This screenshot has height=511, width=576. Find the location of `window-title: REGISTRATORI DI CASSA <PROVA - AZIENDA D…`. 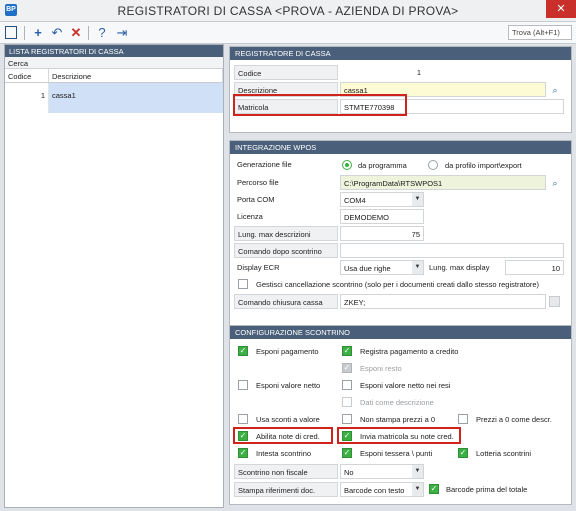

window-title: REGISTRATORI DI CASSA <PROVA - AZIENDA D… is located at coordinates (288, 11).